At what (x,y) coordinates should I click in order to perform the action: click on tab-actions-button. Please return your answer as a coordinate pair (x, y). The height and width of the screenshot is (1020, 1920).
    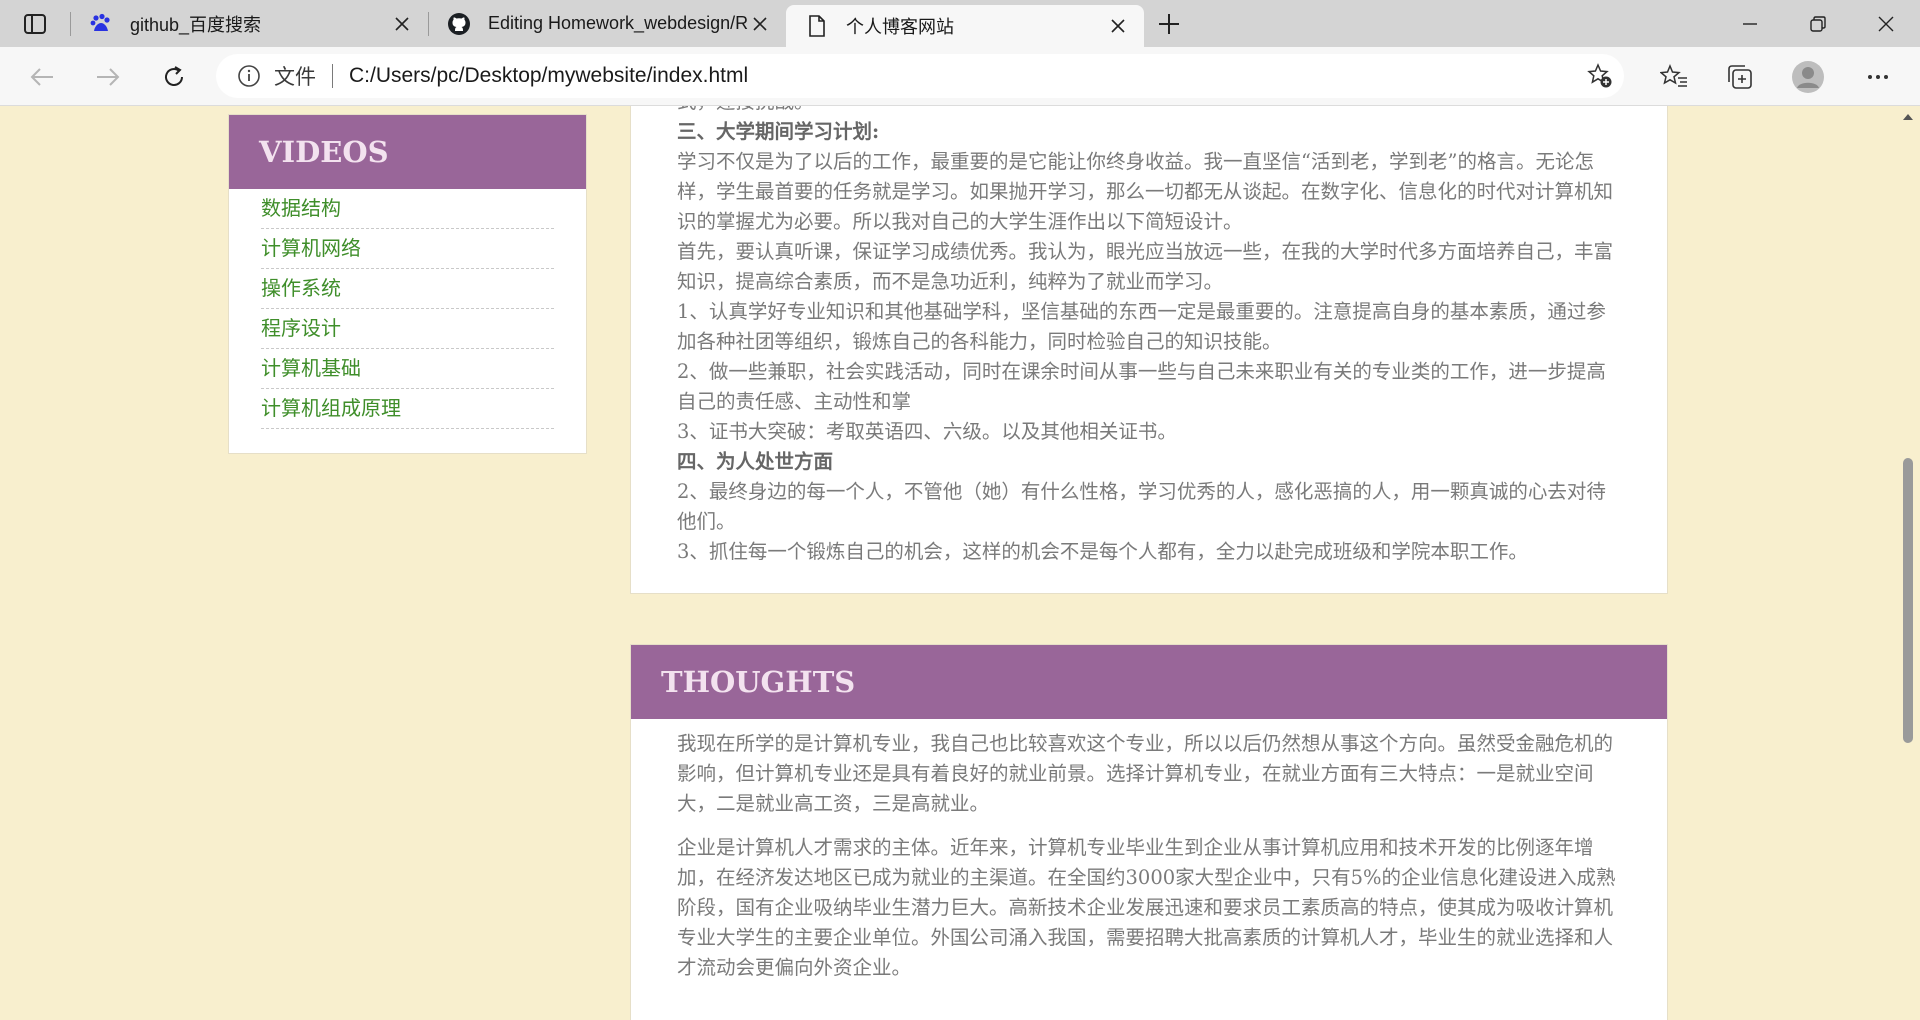
    Looking at the image, I should click on (35, 23).